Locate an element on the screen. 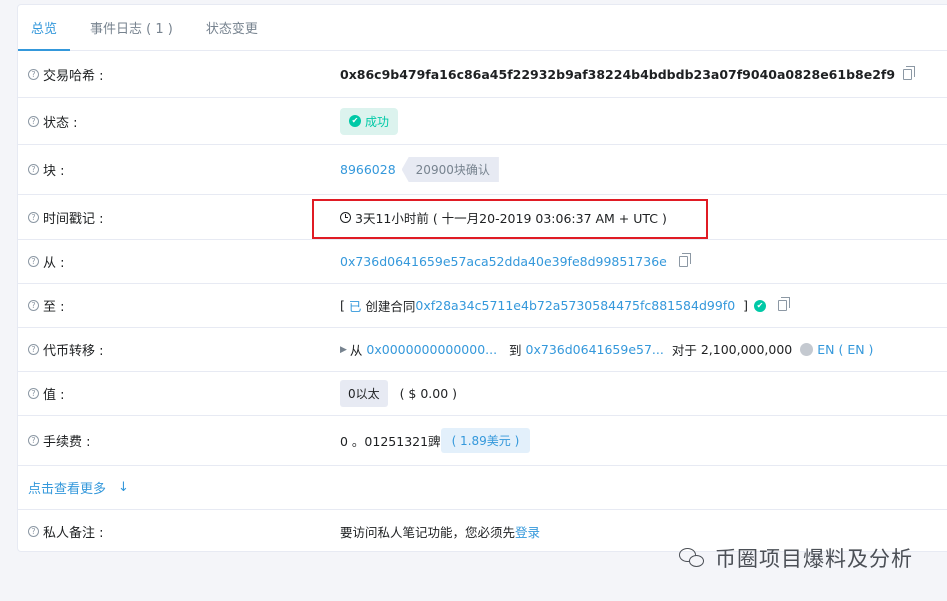 This screenshot has width=947, height=601. note-value: 要访问私人笔记功能，您必须先 登录 is located at coordinates (440, 531).